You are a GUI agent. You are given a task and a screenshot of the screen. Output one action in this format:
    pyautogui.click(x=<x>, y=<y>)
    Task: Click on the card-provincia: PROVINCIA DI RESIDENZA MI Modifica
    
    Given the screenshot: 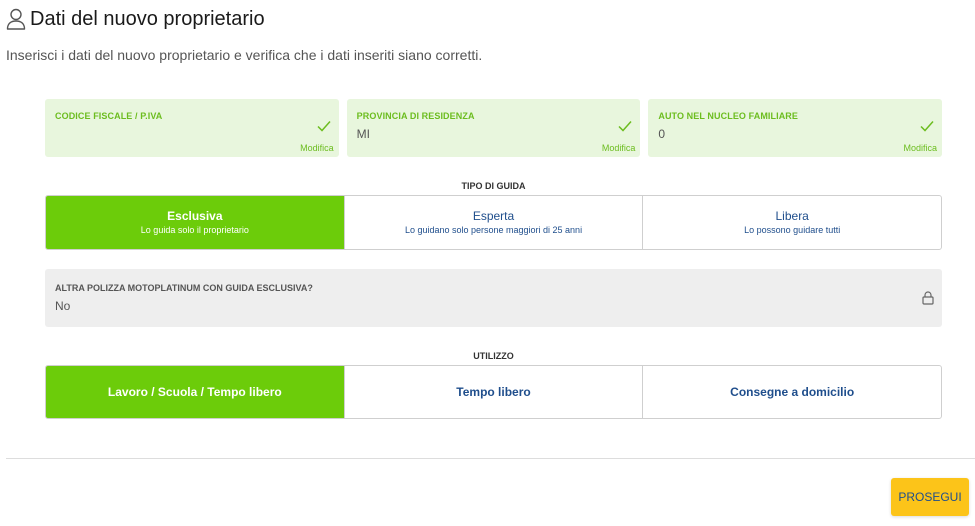 What is the action you would take?
    pyautogui.click(x=493, y=128)
    